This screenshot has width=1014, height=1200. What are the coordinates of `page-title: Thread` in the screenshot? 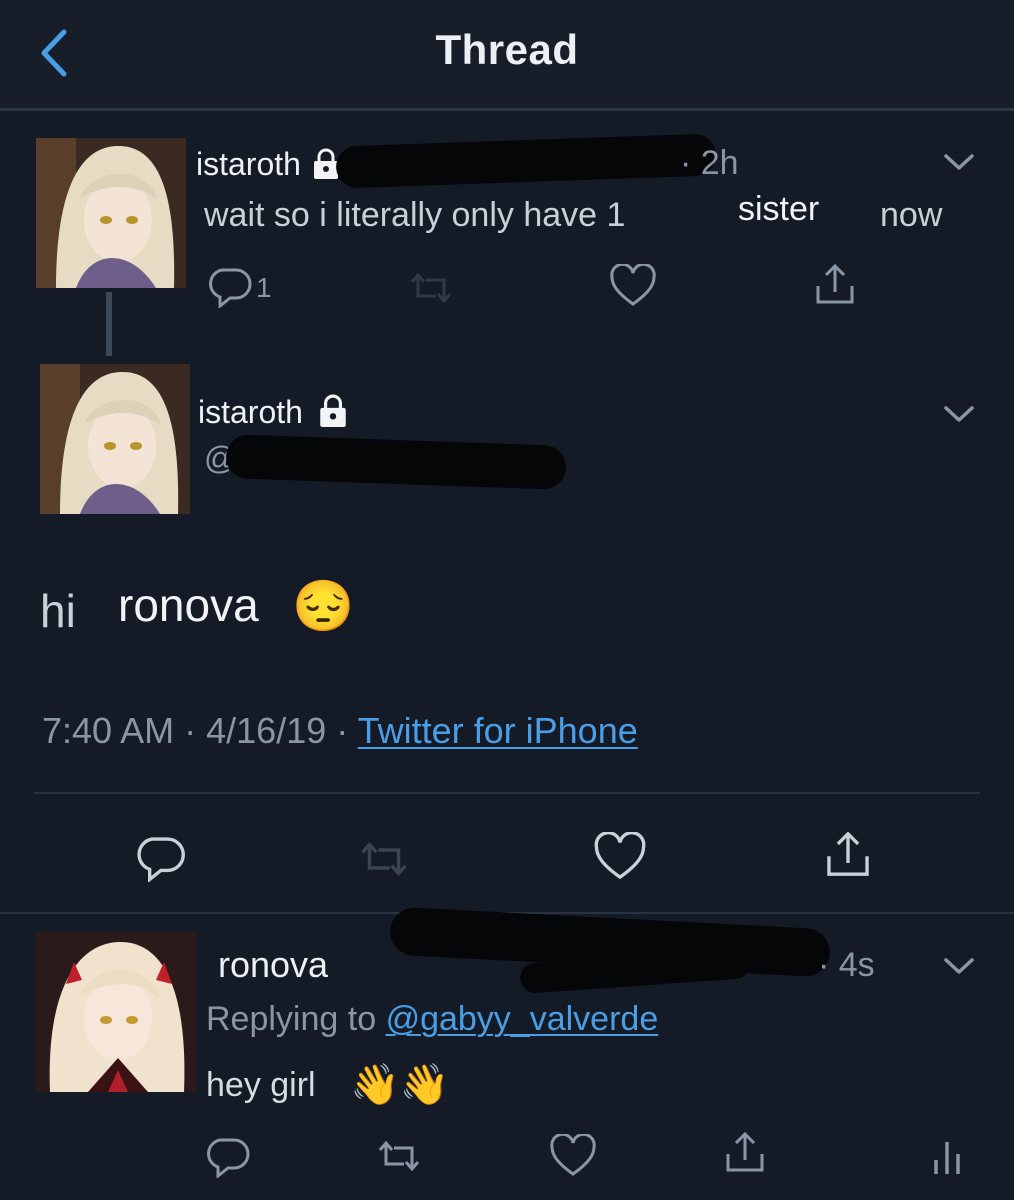 It's located at (507, 49).